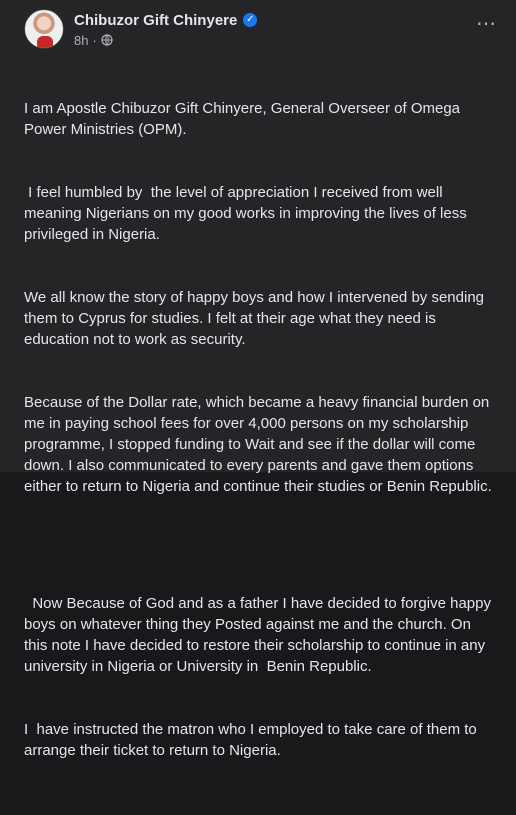 This screenshot has height=815, width=516. What do you see at coordinates (165, 40) in the screenshot?
I see `post-time-row: 8h ·` at bounding box center [165, 40].